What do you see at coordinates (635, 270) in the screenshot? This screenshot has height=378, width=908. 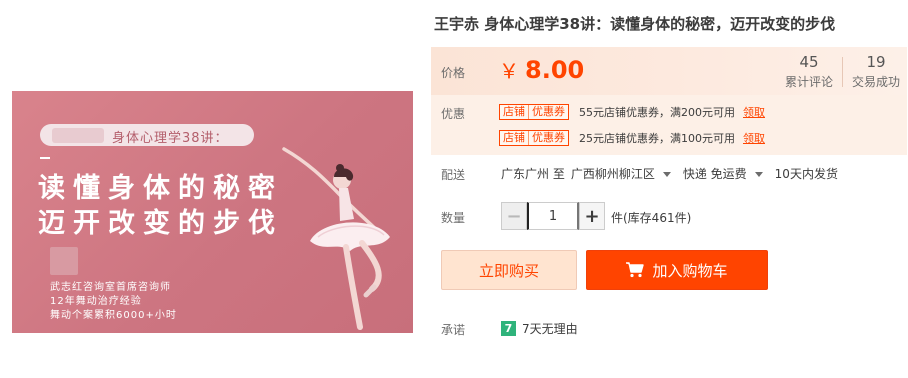 I see `shopping-cart-icon` at bounding box center [635, 270].